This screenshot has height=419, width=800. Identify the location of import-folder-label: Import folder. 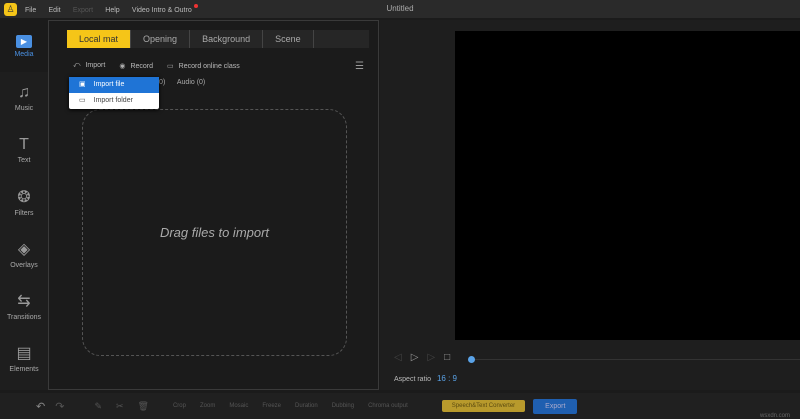
(113, 100).